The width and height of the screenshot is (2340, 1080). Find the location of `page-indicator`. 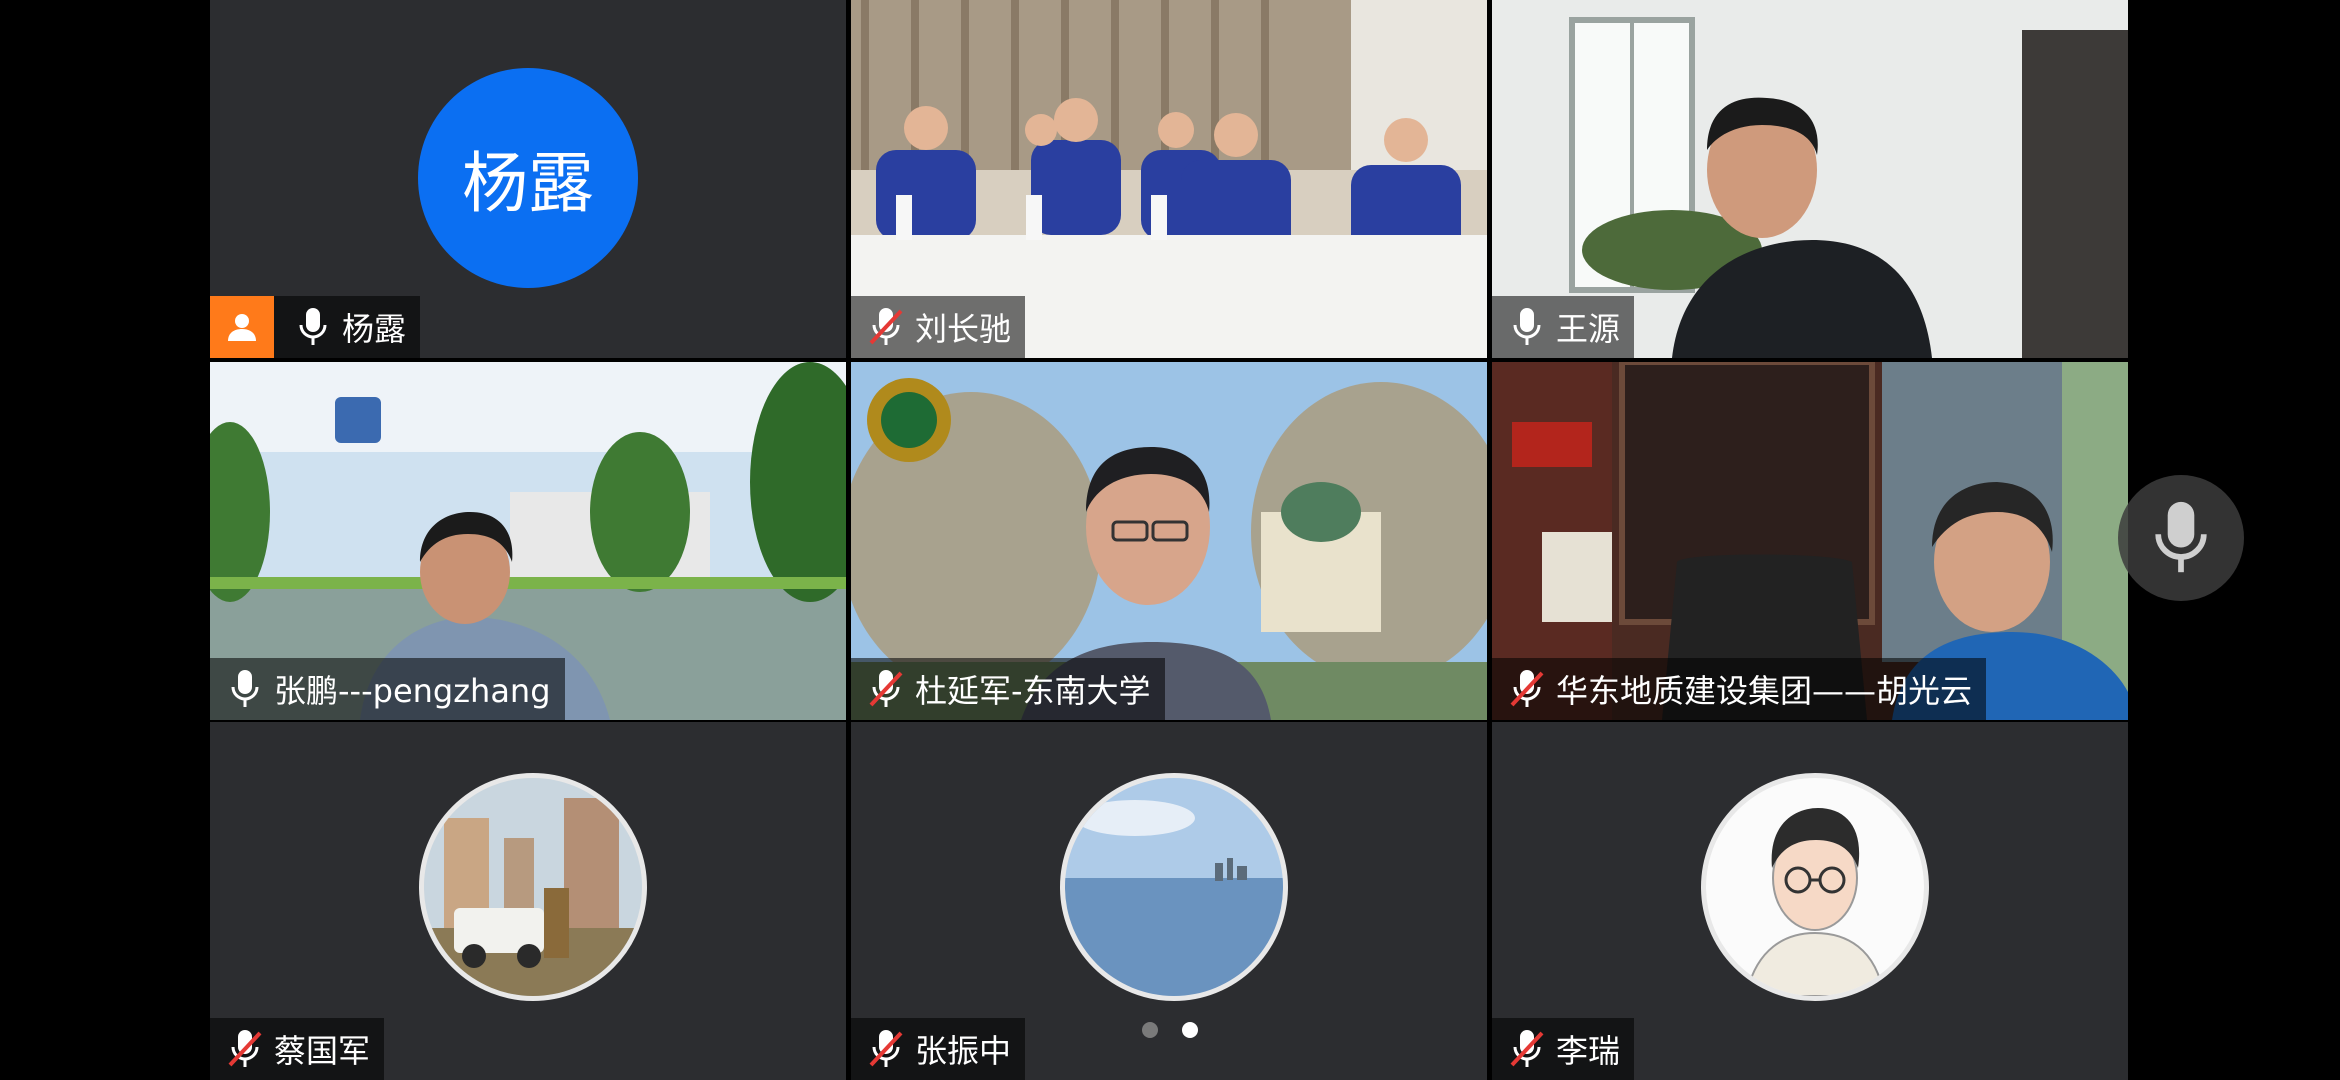

page-indicator is located at coordinates (1170, 1030).